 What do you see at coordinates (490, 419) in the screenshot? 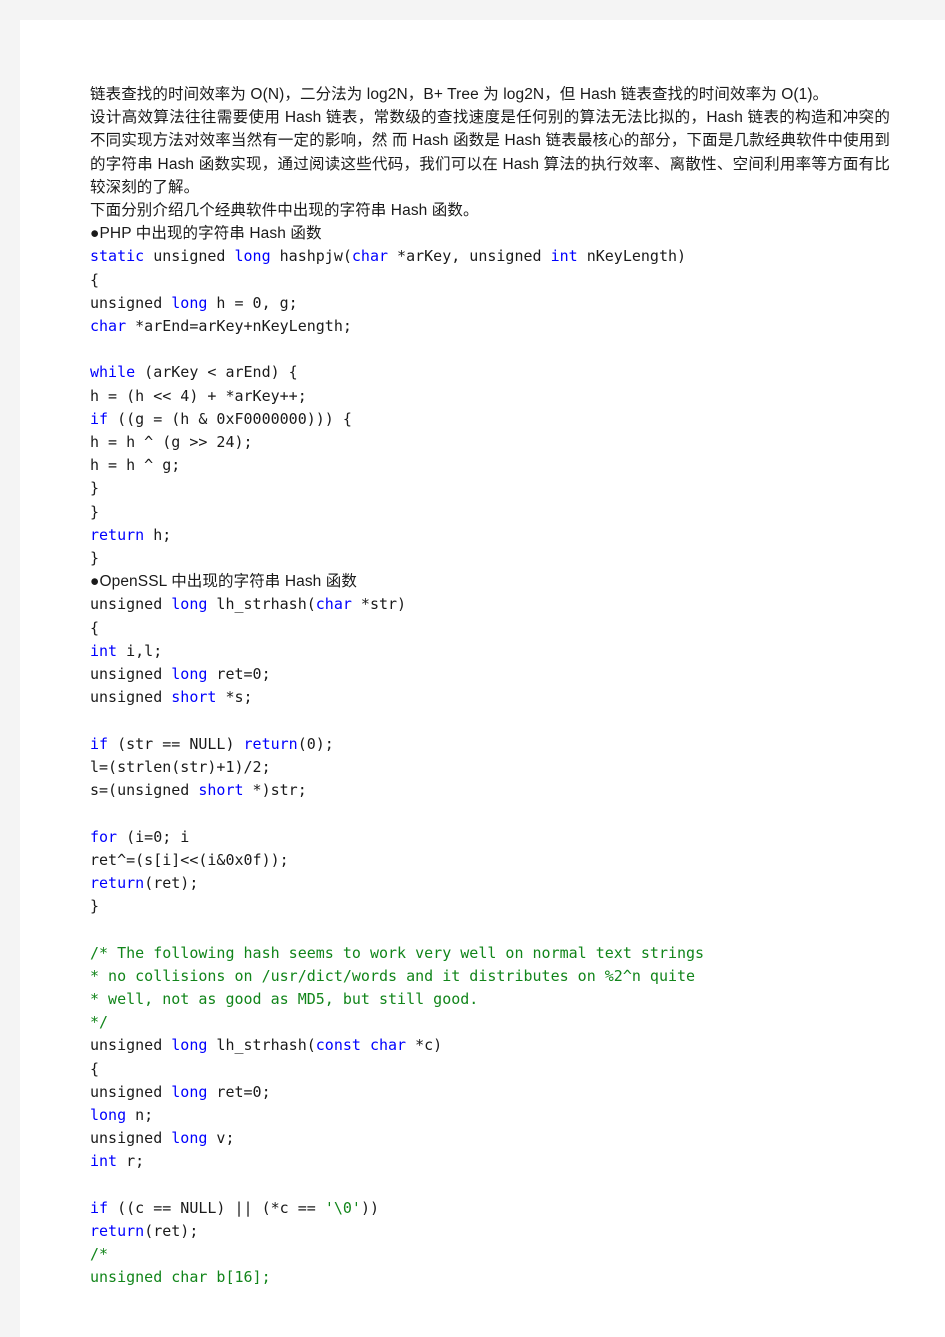
I see `code-line: if ((g = (h & 0xF0000000))) {` at bounding box center [490, 419].